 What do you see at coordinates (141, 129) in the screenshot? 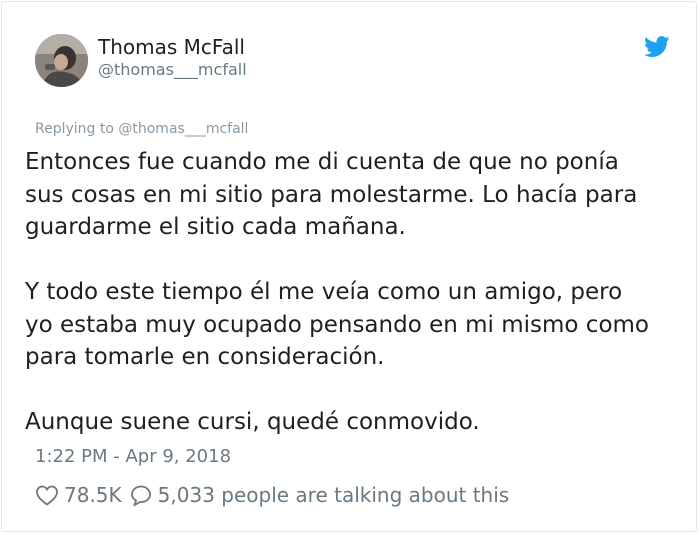
I see `replying-to: Replying to @thomas___mcfall` at bounding box center [141, 129].